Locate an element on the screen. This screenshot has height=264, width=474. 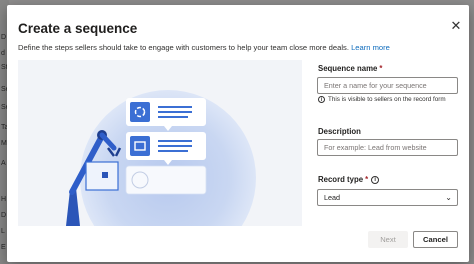
card-box-mark is located at coordinates (105, 175).